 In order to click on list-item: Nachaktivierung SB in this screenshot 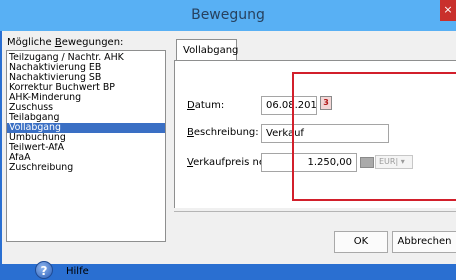, I will do `click(86, 78)`.